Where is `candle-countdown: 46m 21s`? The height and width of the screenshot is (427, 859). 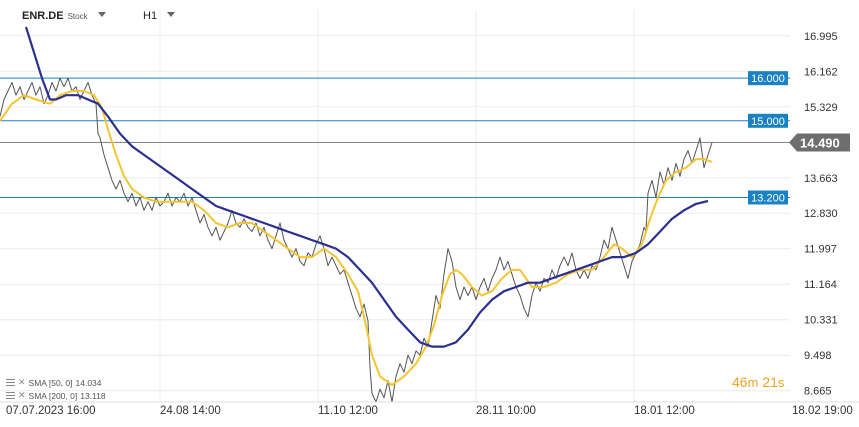 candle-countdown: 46m 21s is located at coordinates (758, 382).